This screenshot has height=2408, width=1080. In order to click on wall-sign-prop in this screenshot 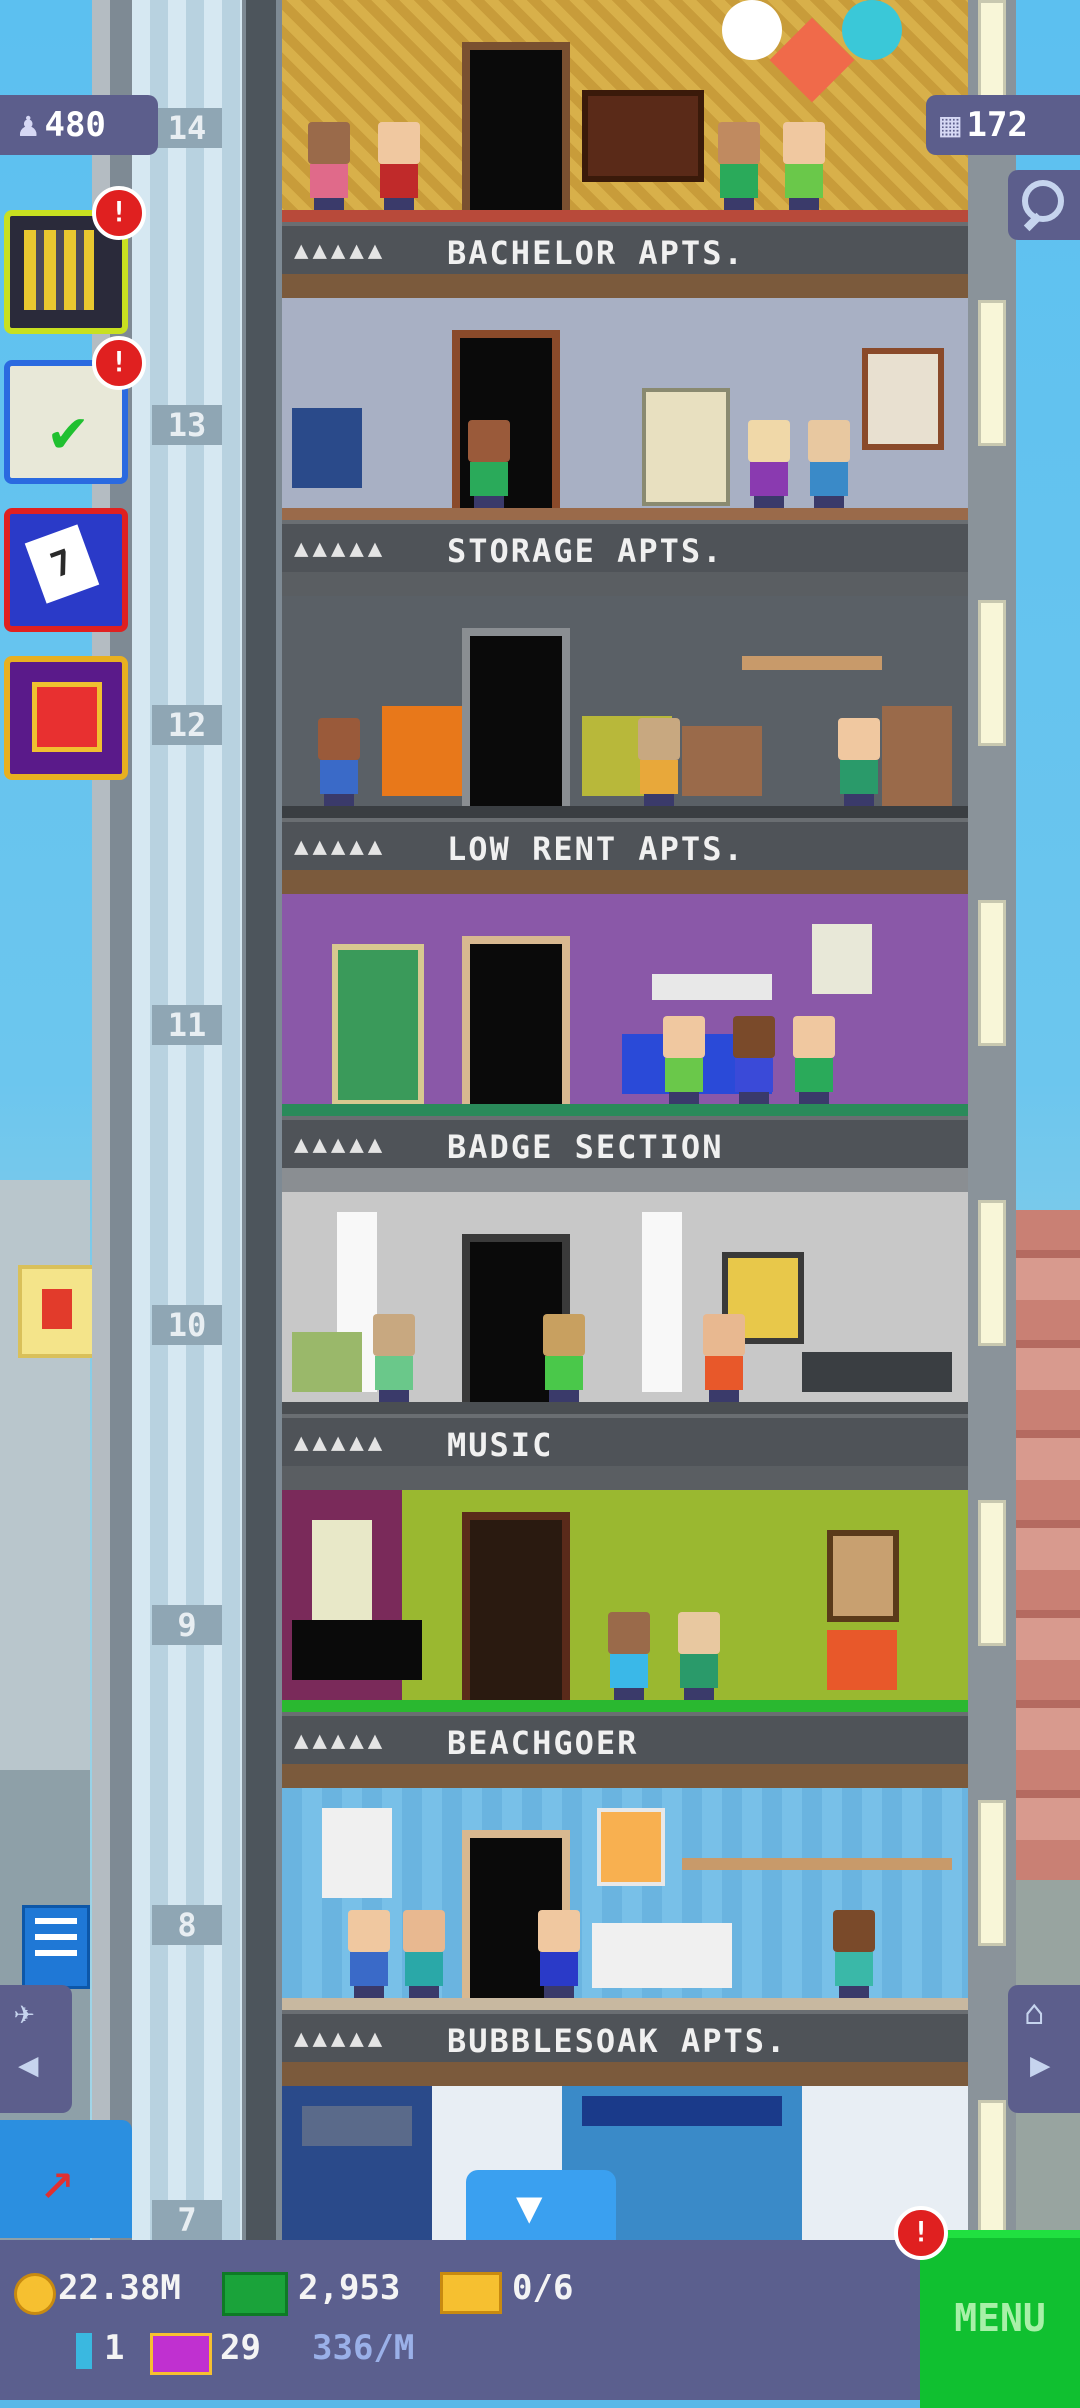, I will do `click(712, 987)`.